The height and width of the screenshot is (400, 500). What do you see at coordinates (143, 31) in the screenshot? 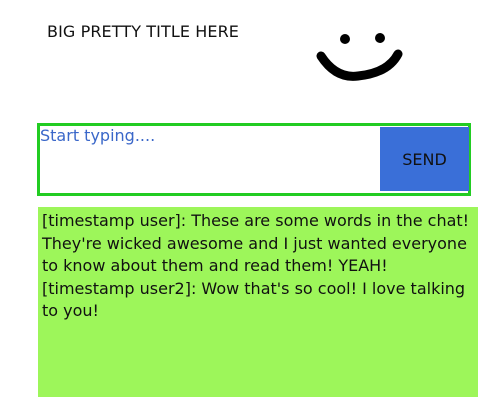
I see `page-title: BIG PRETTY TITLE HERE` at bounding box center [143, 31].